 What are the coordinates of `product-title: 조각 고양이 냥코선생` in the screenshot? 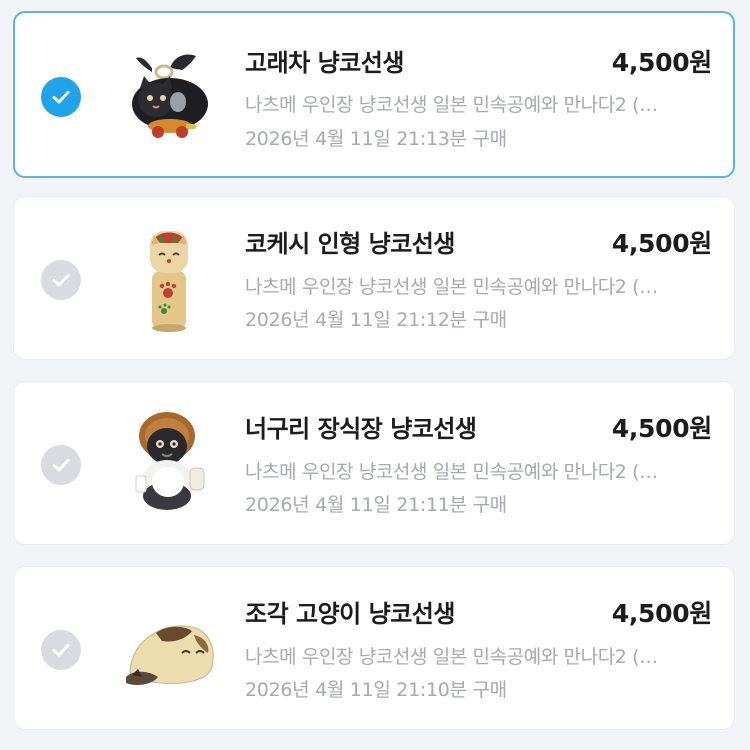 It's located at (350, 614).